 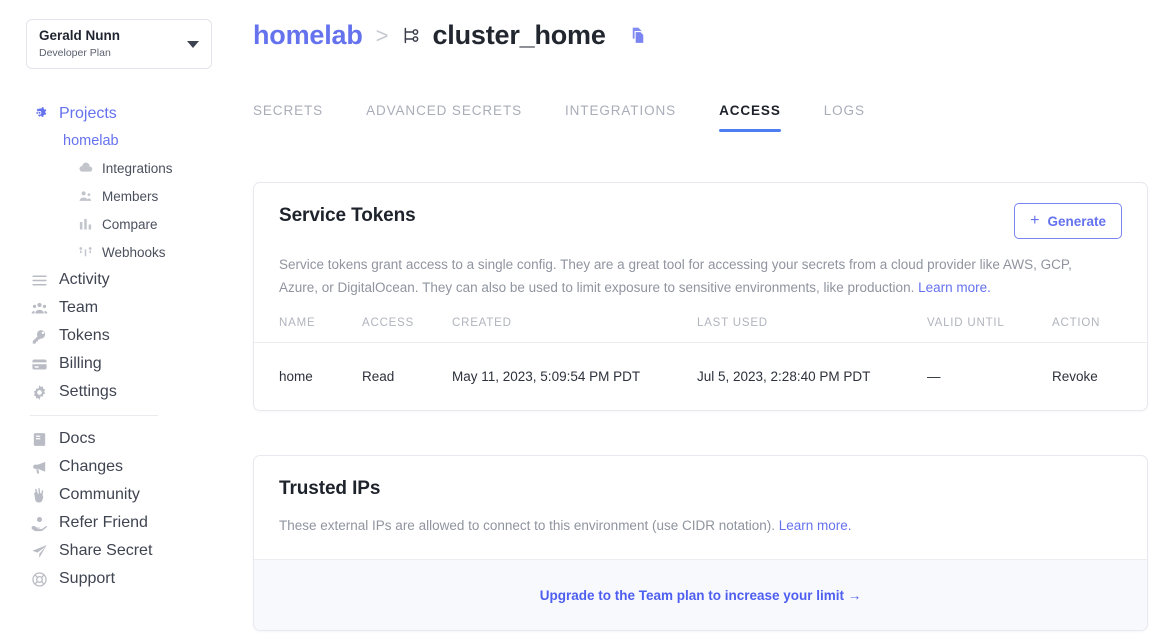 I want to click on credit-card-icon, so click(x=39, y=364).